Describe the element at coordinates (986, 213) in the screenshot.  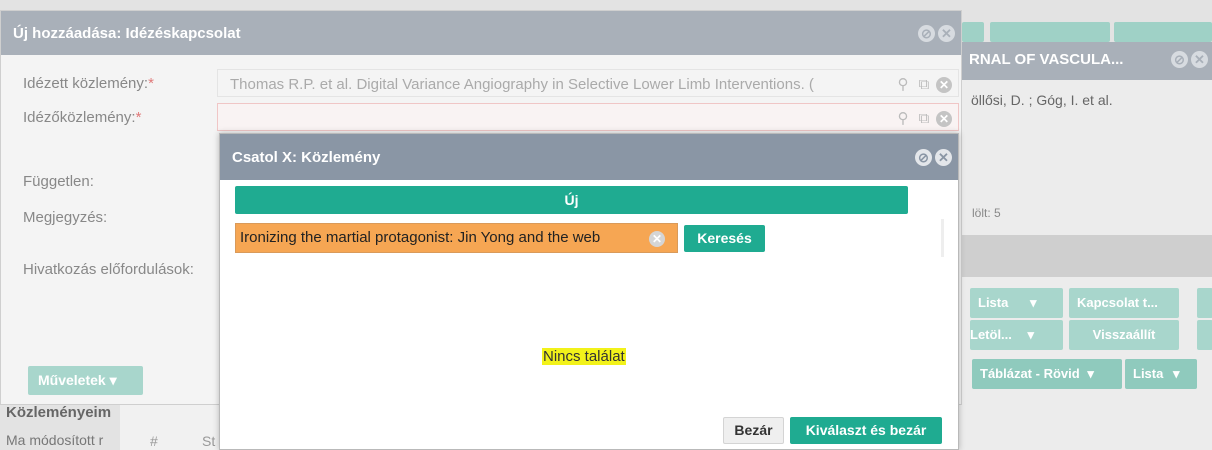
I see `bg-journal-count: lölt: 5` at that location.